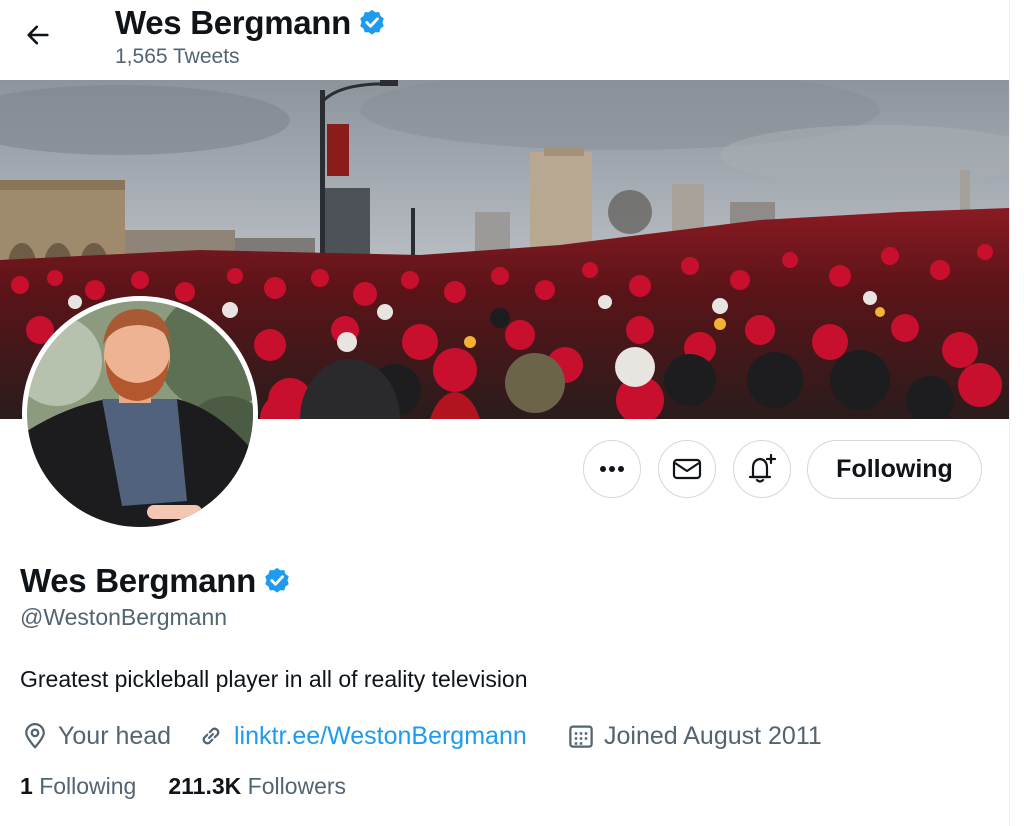  Describe the element at coordinates (233, 22) in the screenshot. I see `header-name-text: Wes Bergmann` at that location.